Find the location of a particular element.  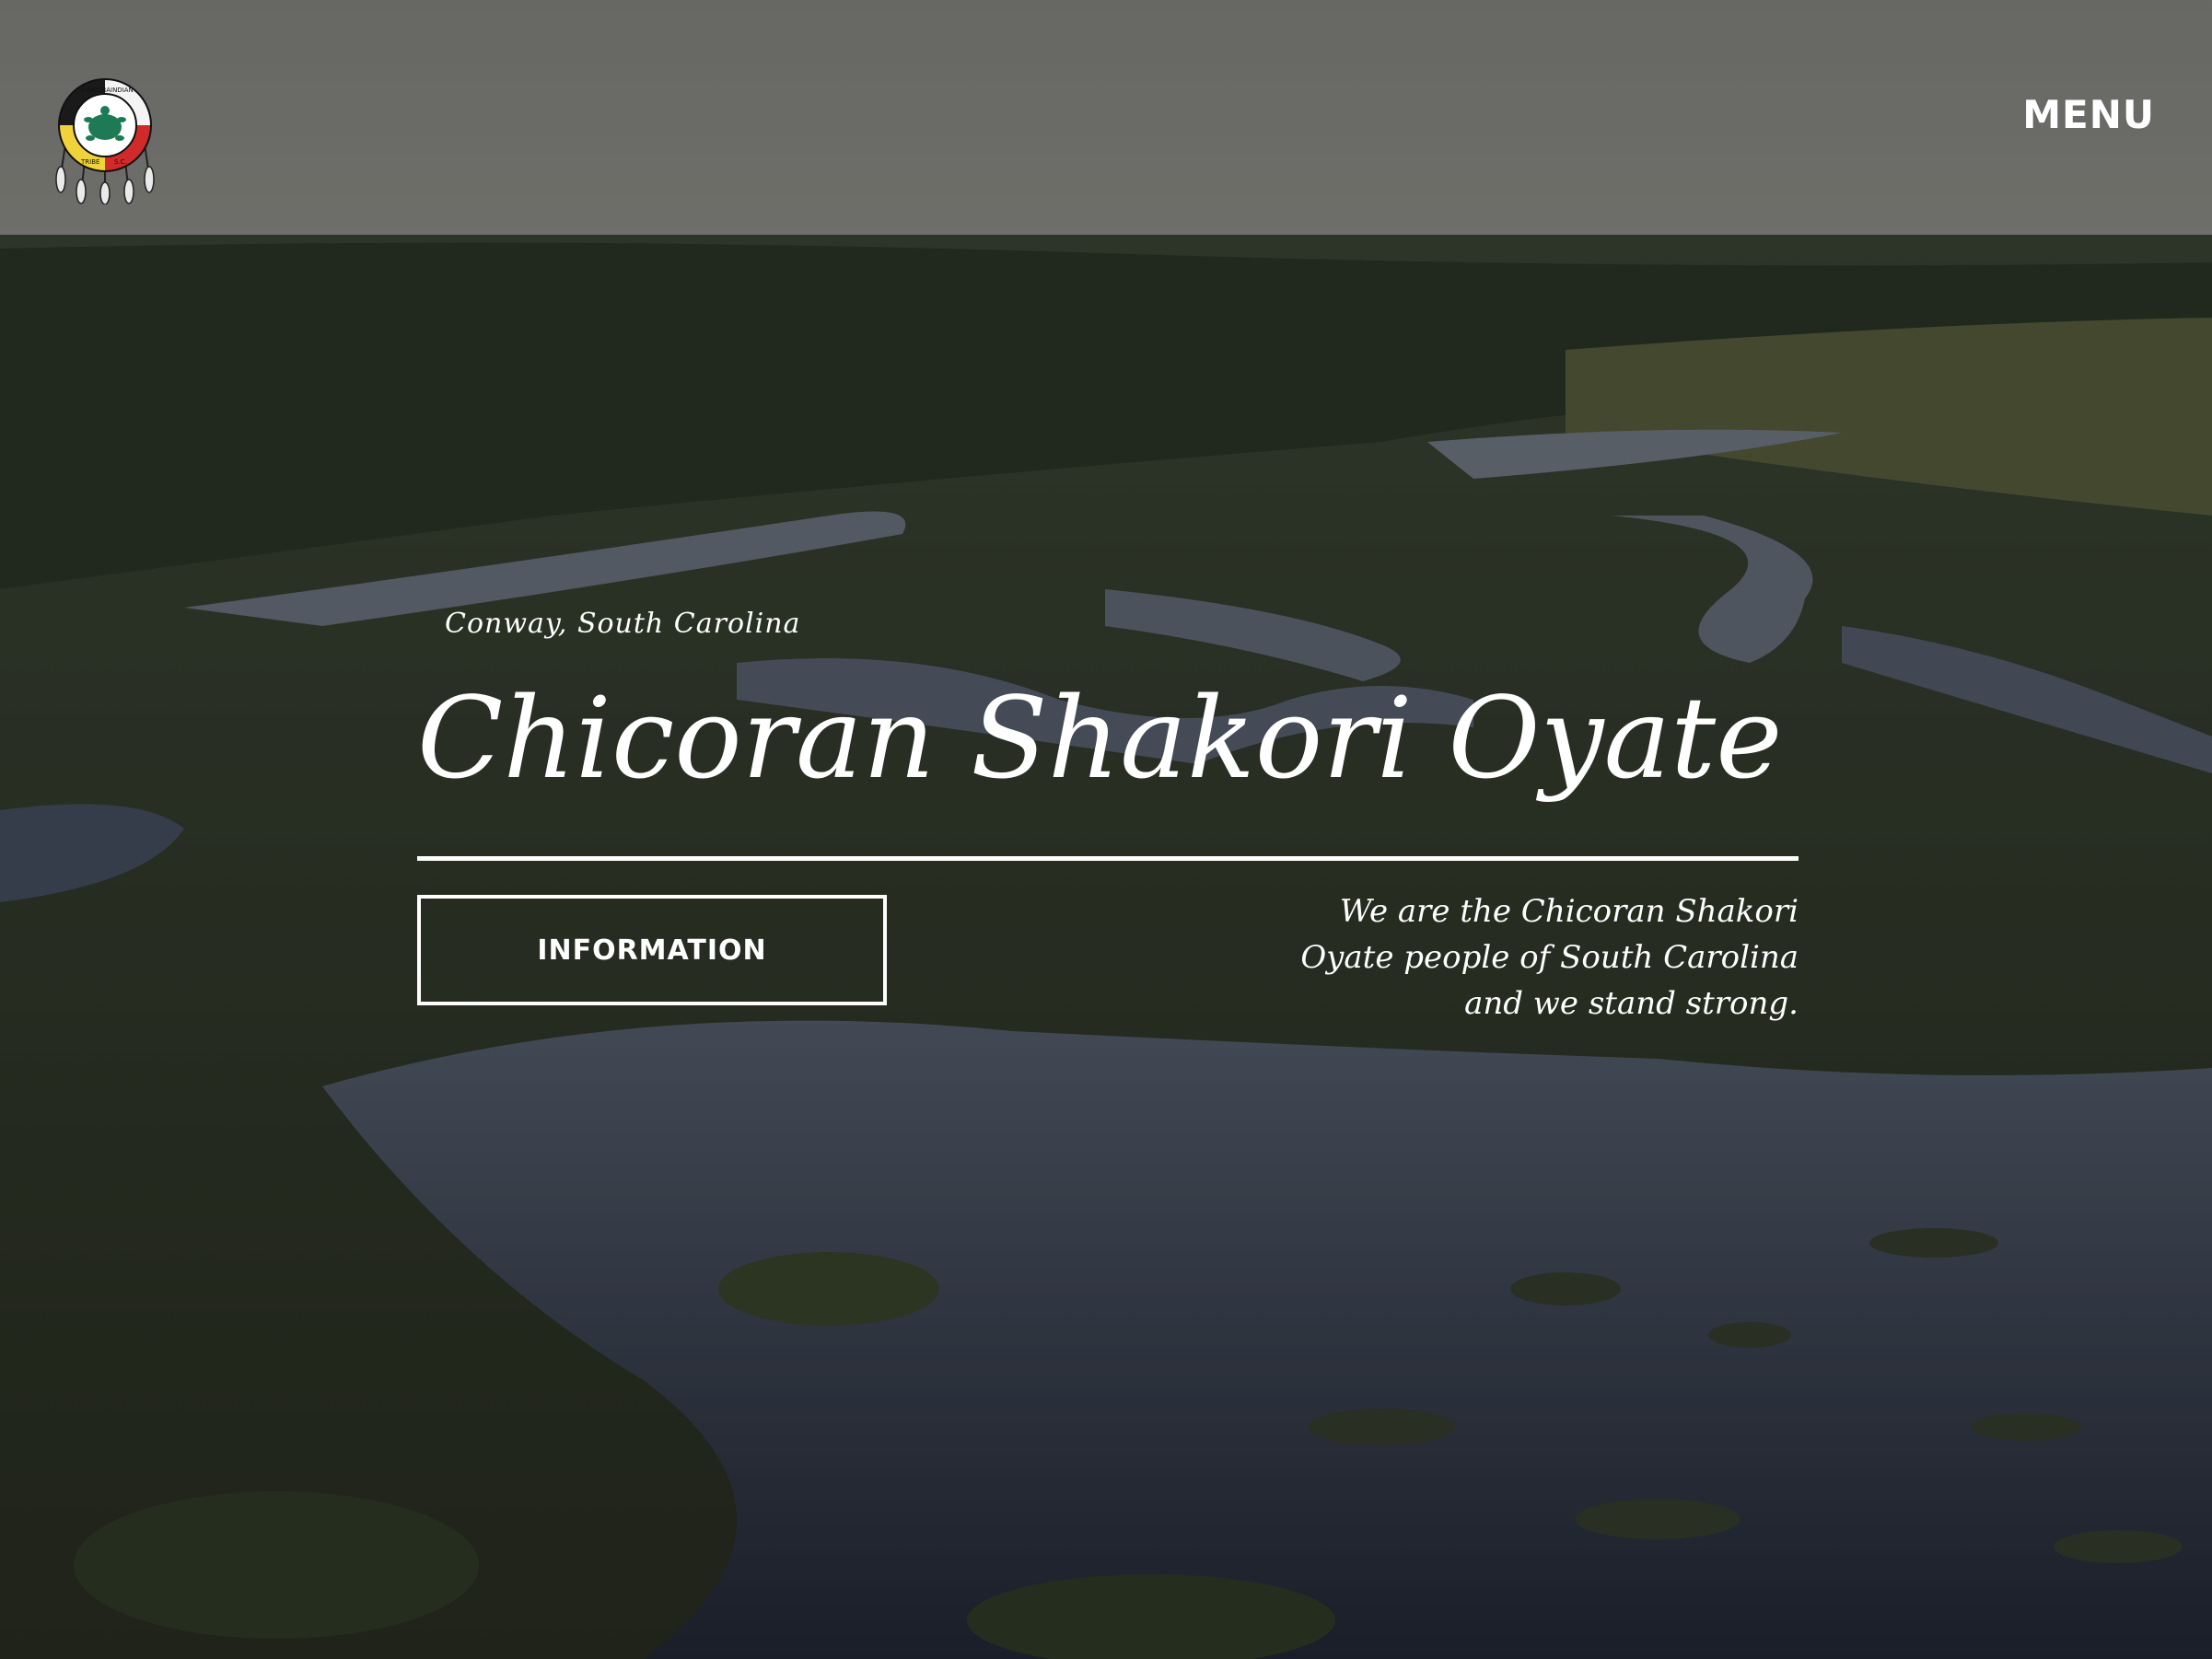

chicora-indian-tribe-seal-icon: CHICORA INDIAN TRIBE S.C. is located at coordinates (105, 141).